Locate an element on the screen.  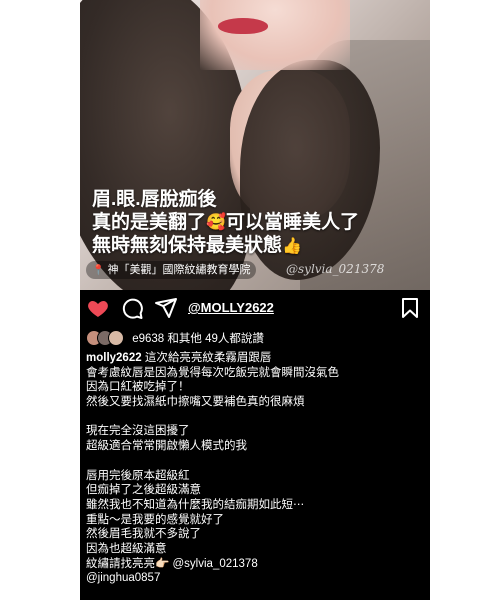
photo-watermark: @sylvia_021378 is located at coordinates (335, 269).